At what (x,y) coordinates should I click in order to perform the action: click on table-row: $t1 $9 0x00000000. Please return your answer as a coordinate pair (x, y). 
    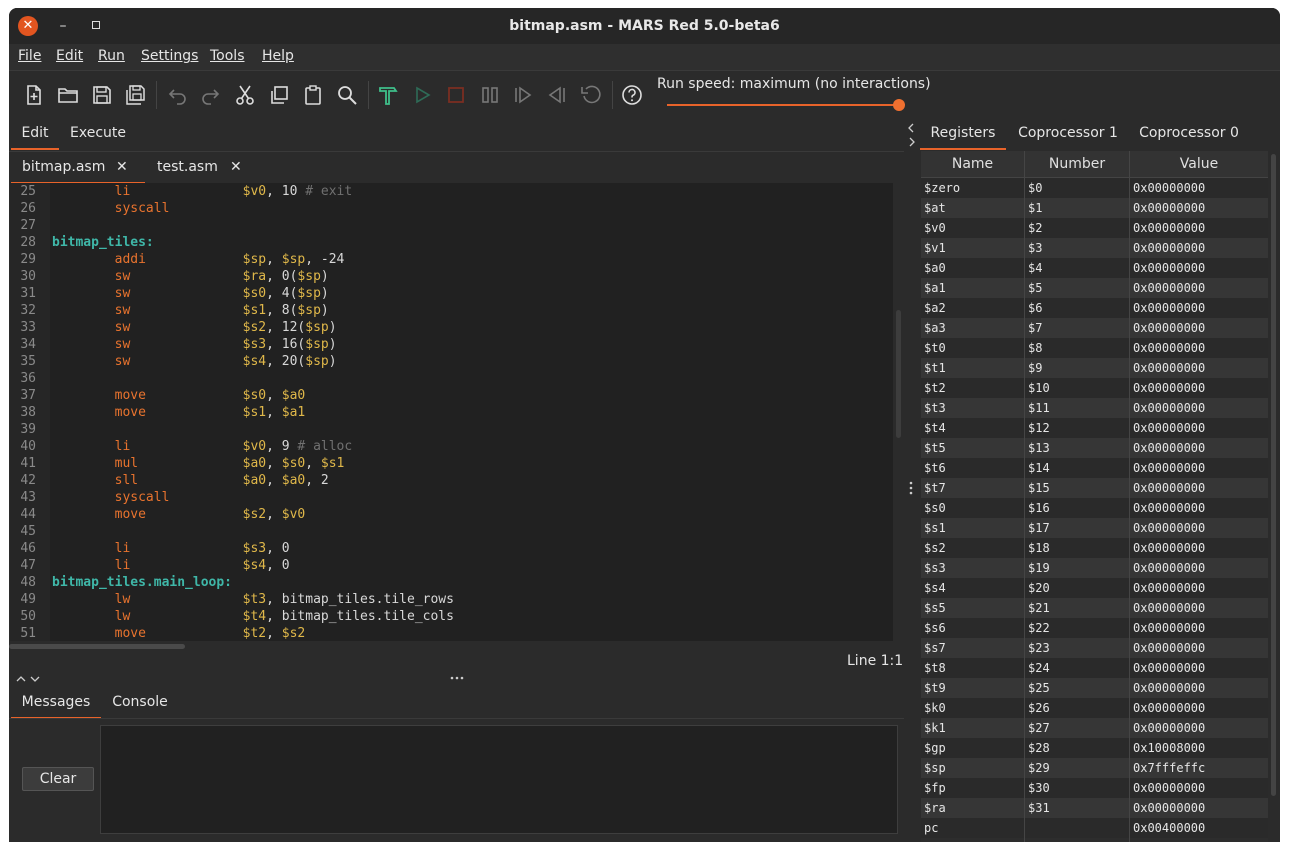
    Looking at the image, I should click on (1094, 368).